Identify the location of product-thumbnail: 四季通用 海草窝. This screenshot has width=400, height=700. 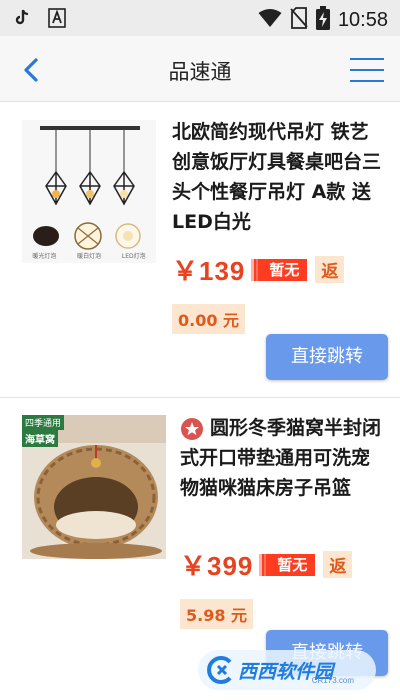
(94, 487).